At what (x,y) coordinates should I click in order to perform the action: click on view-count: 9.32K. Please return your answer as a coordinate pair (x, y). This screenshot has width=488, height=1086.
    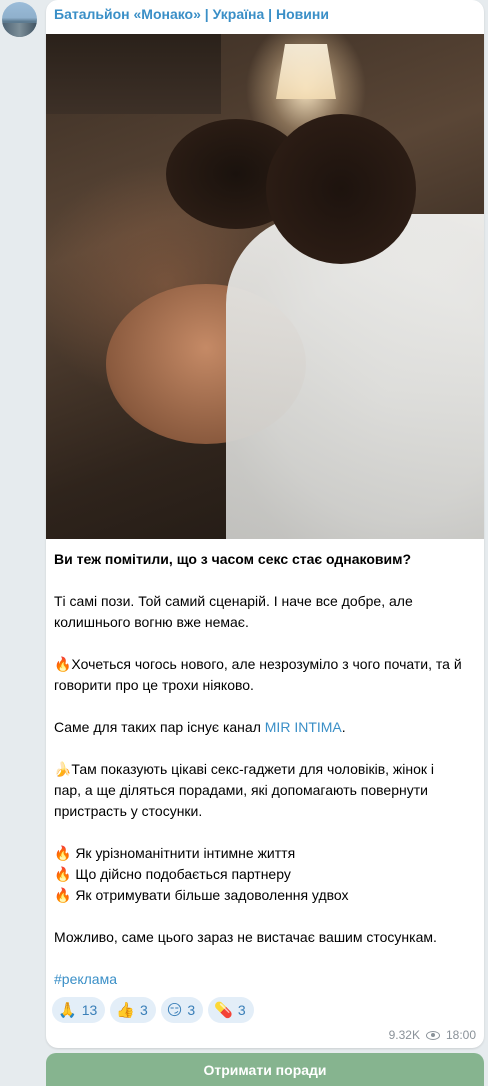
    Looking at the image, I should click on (404, 1035).